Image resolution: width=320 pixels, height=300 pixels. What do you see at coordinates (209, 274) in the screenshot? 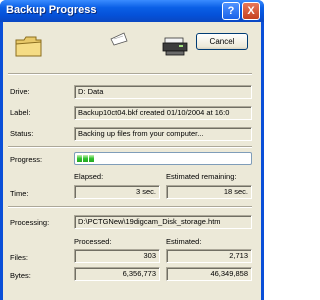
I see `bytes-estimated: 46,349,858` at bounding box center [209, 274].